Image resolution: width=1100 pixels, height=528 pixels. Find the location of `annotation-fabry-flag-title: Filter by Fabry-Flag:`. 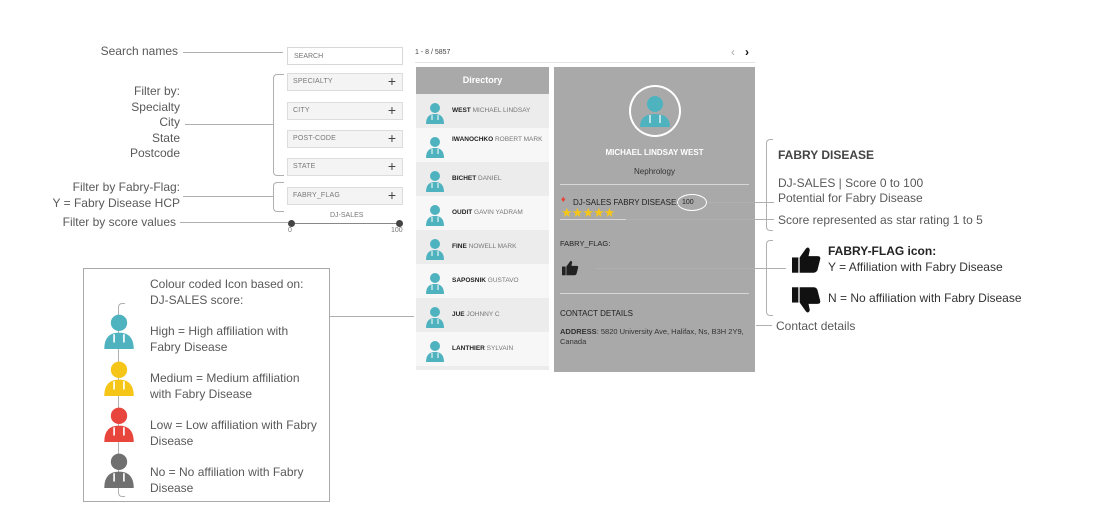

annotation-fabry-flag-title: Filter by Fabry-Flag: is located at coordinates (126, 187).